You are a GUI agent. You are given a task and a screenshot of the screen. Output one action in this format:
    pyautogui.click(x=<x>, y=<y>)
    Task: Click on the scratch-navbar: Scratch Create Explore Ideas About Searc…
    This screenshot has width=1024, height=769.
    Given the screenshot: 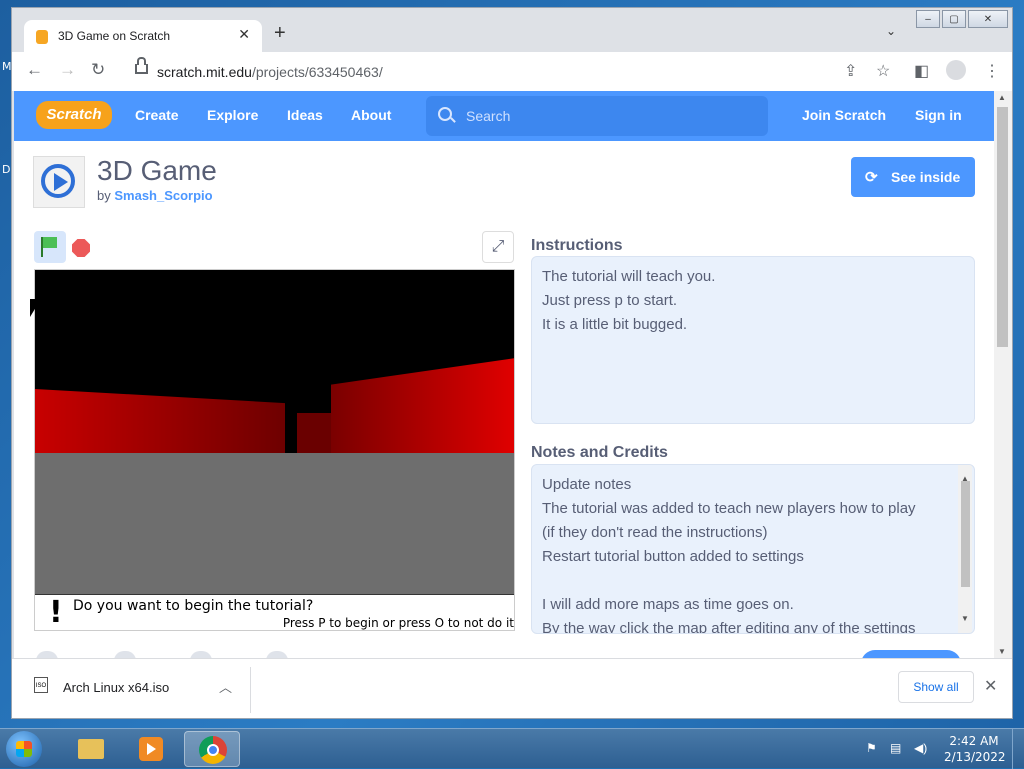 What is the action you would take?
    pyautogui.click(x=504, y=116)
    